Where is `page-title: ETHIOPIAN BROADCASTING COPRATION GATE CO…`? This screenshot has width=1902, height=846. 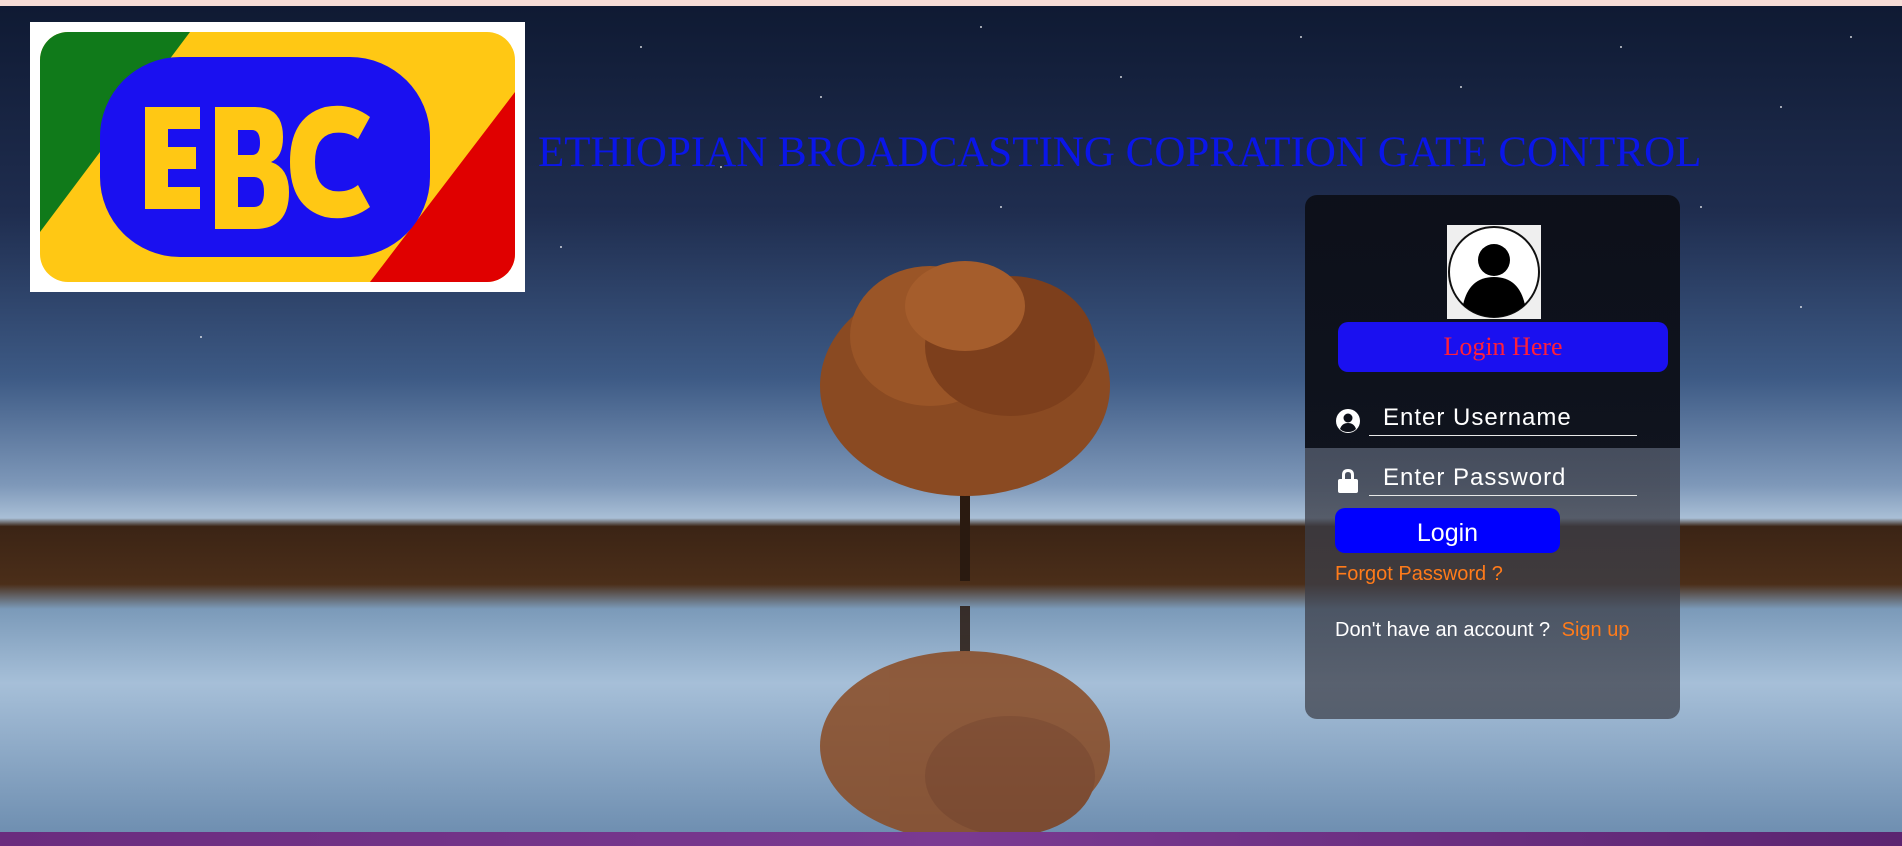
page-title: ETHIOPIAN BROADCASTING COPRATION GATE CO… is located at coordinates (1120, 152).